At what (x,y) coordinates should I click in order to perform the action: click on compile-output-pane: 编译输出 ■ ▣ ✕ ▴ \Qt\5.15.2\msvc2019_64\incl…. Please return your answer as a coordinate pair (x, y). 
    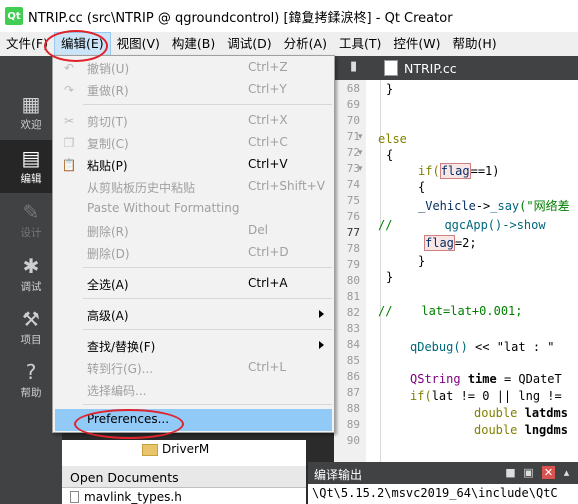
    Looking at the image, I should click on (443, 483).